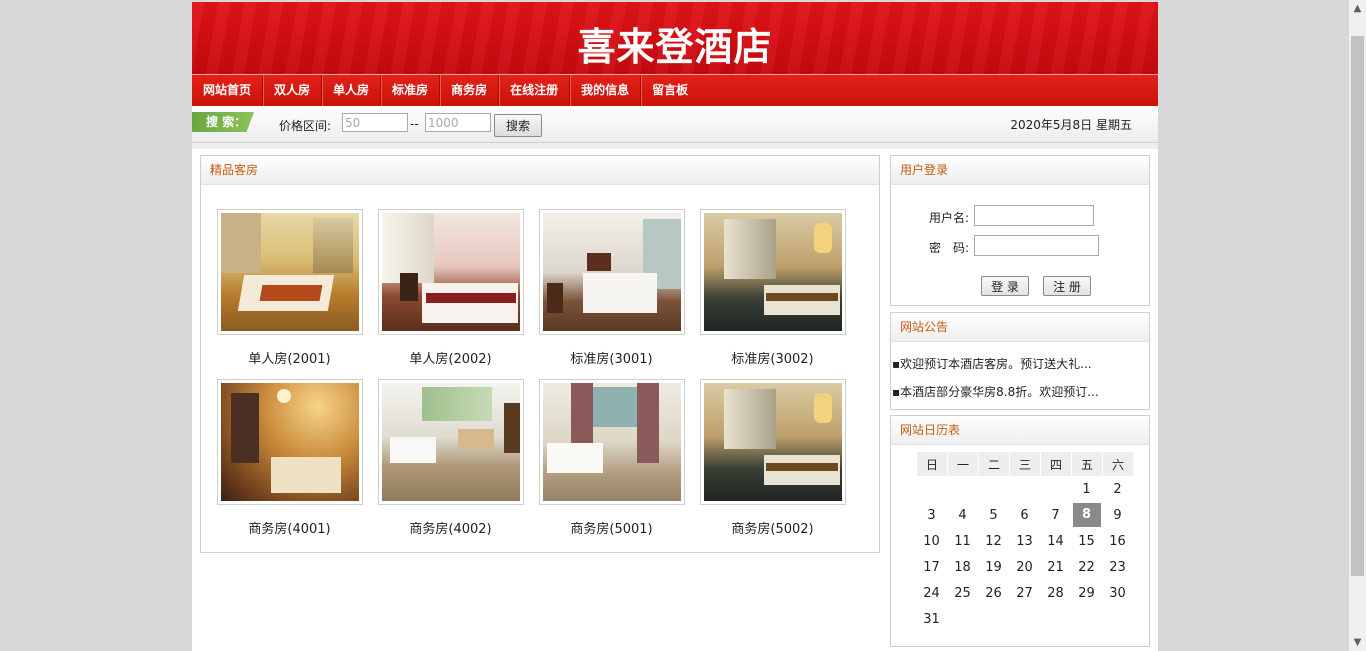 The height and width of the screenshot is (651, 1366). What do you see at coordinates (931, 515) in the screenshot?
I see `calendar-day: 3` at bounding box center [931, 515].